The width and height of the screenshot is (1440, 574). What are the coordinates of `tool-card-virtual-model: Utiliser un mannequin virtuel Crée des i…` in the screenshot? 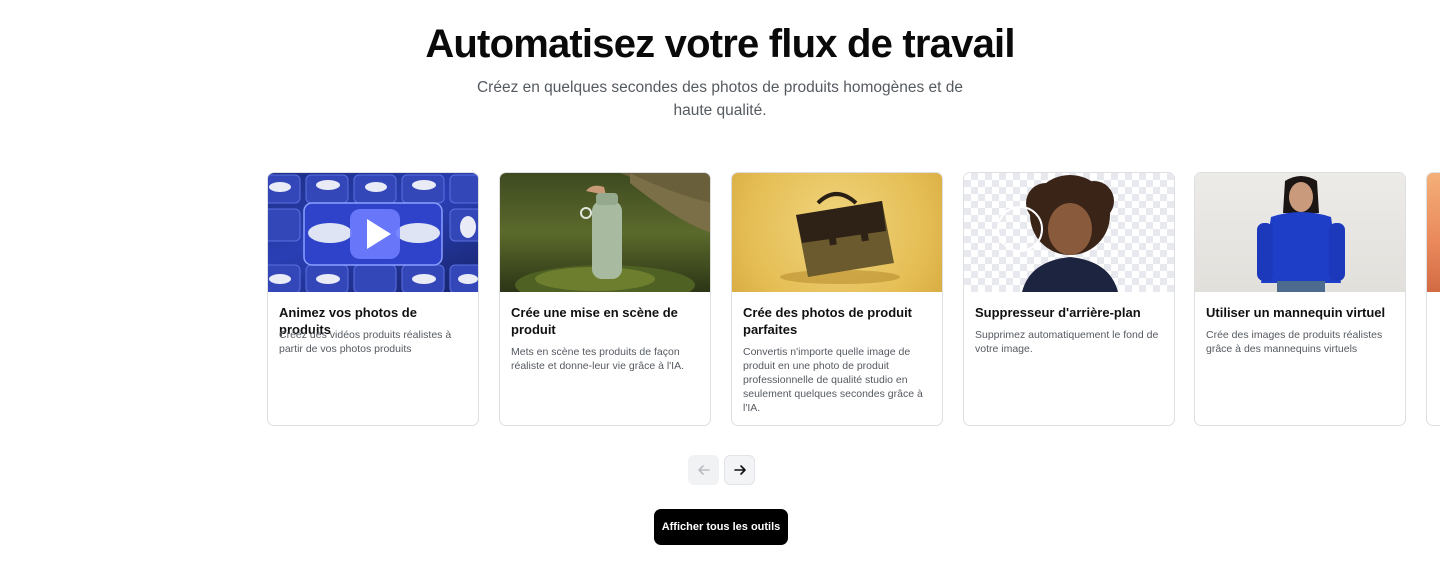 It's located at (1300, 299).